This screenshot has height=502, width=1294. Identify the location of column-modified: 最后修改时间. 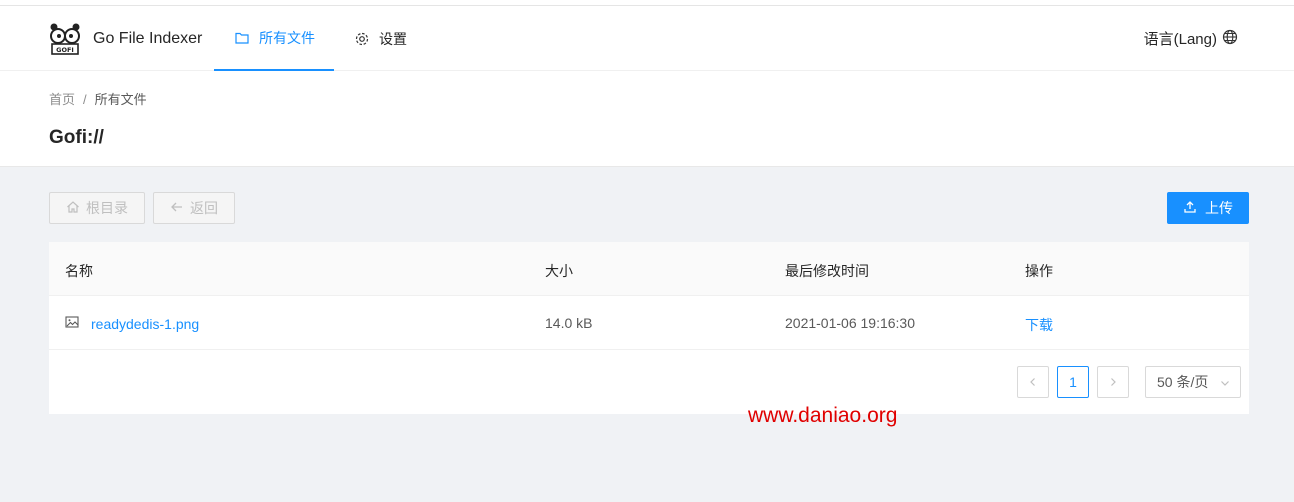
(827, 271).